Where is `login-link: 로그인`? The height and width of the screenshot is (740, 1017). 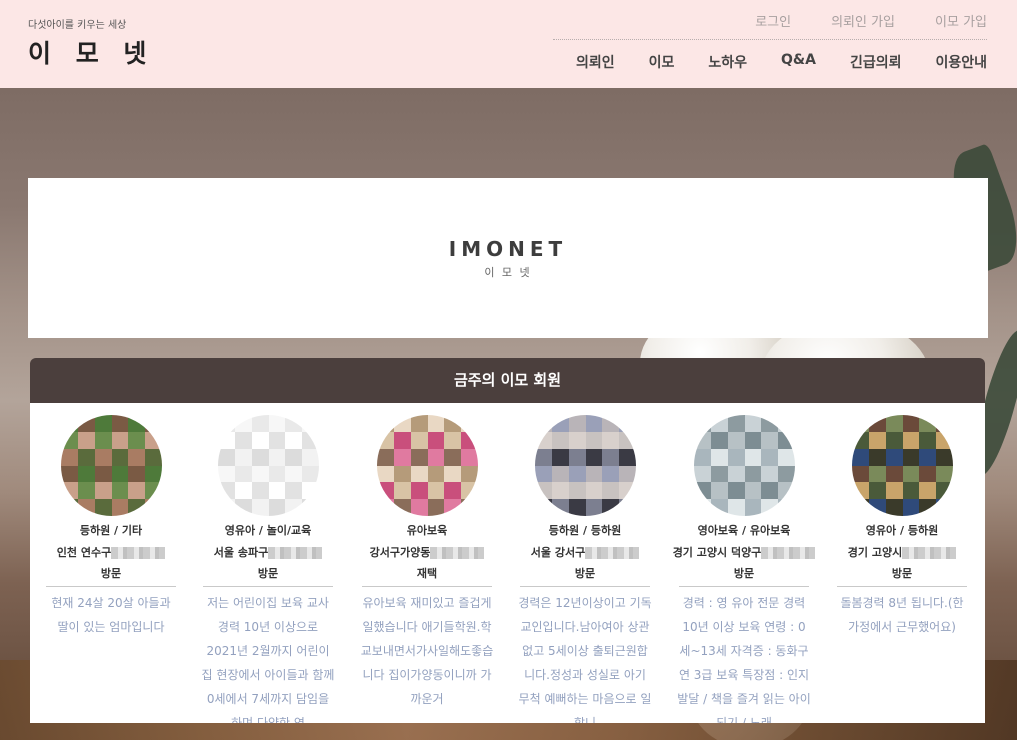 login-link: 로그인 is located at coordinates (773, 20).